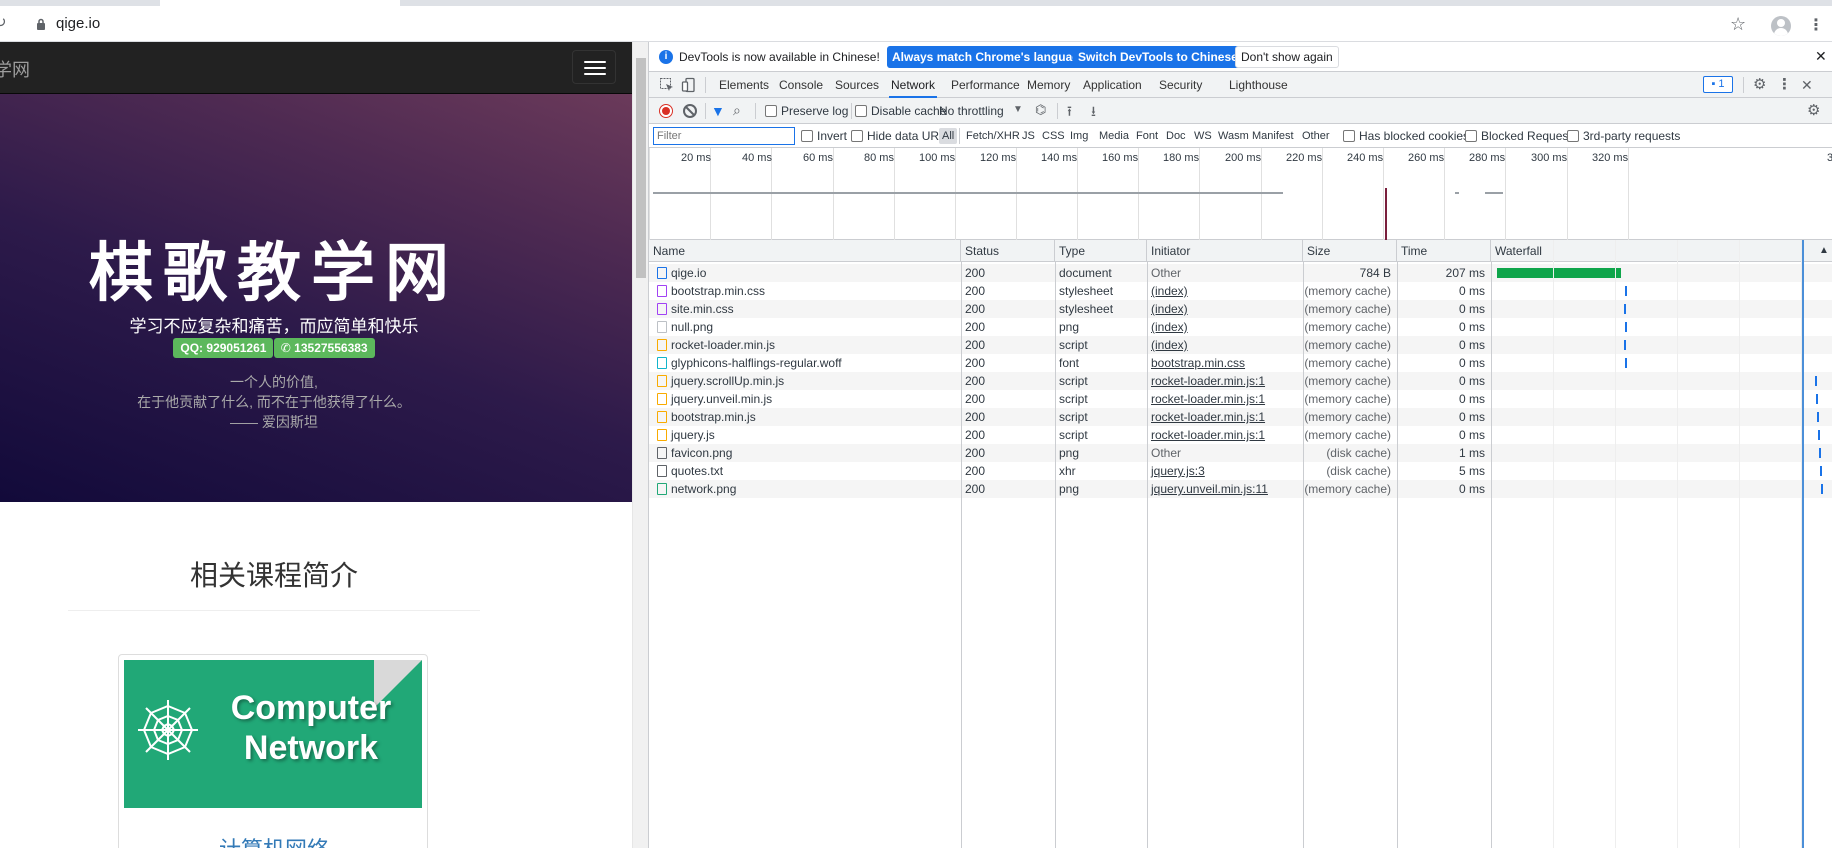  What do you see at coordinates (1225, 251) in the screenshot?
I see `col-header-initiator: Initiator` at bounding box center [1225, 251].